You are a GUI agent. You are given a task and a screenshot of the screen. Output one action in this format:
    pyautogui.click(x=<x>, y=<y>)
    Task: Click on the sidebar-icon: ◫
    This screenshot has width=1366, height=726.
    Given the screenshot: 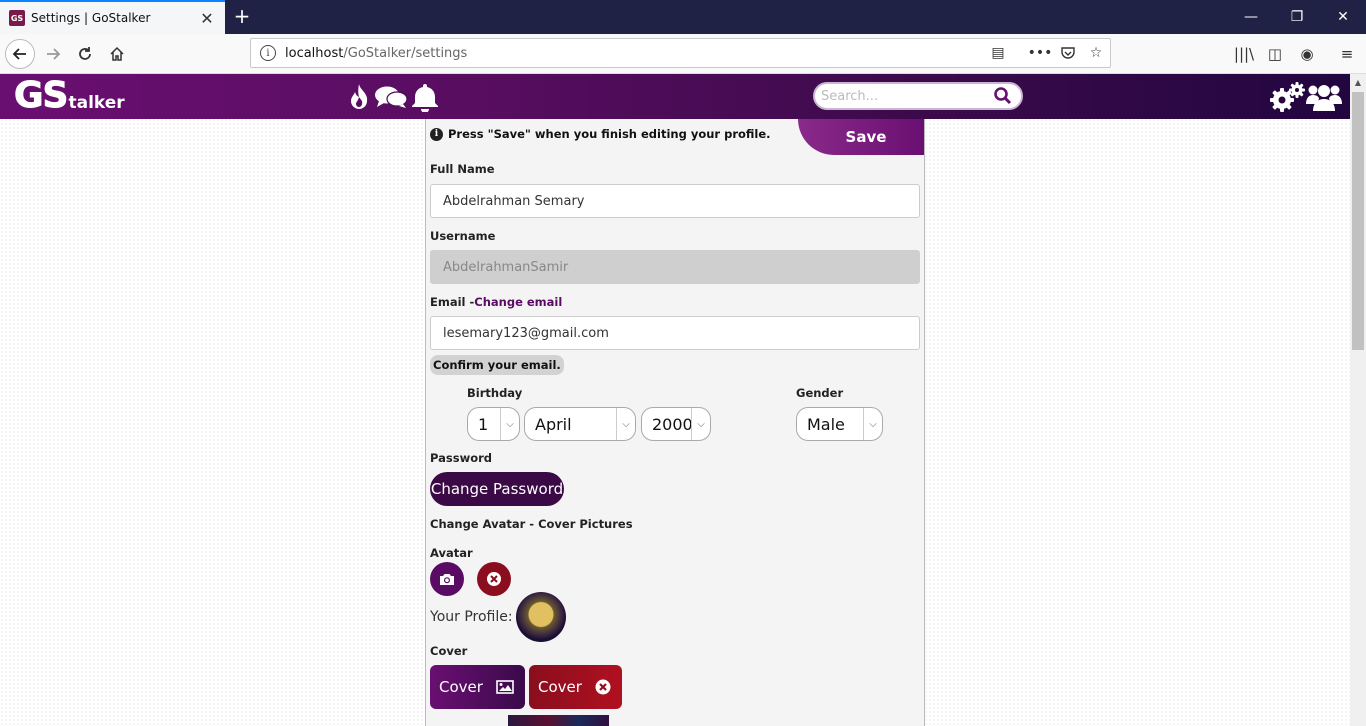 What is the action you would take?
    pyautogui.click(x=1275, y=54)
    